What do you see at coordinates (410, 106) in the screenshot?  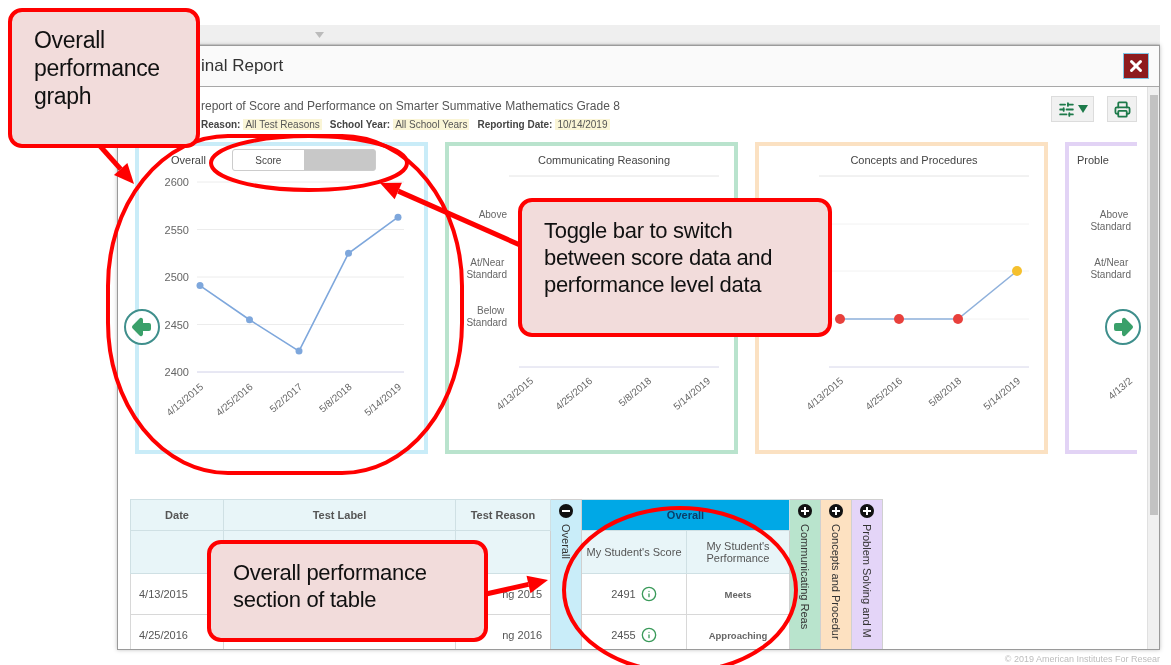 I see `report-subtitle: report of Score and Performance on Smarter Summative Mathematics Grade 8` at bounding box center [410, 106].